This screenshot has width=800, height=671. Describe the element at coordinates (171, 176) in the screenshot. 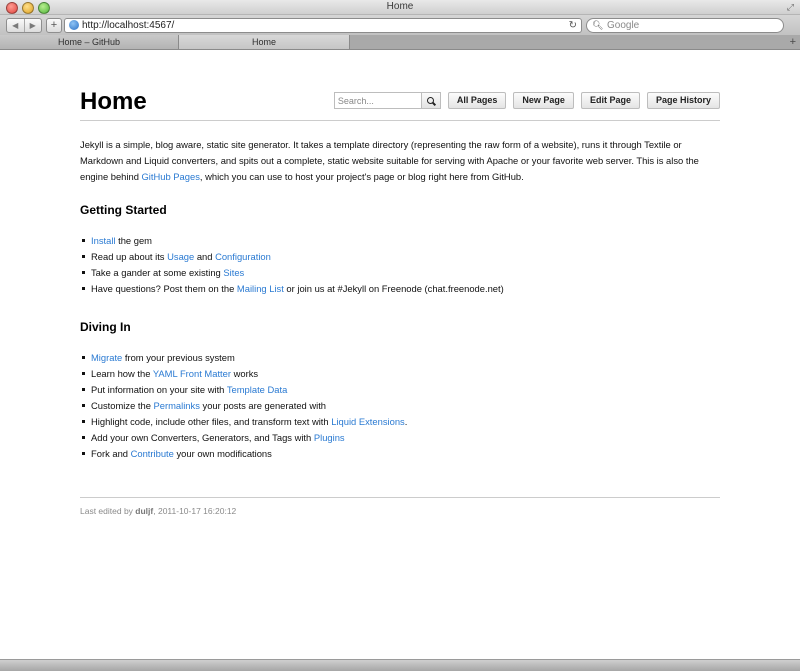

I see `github-pages-link: GitHub Pages` at that location.